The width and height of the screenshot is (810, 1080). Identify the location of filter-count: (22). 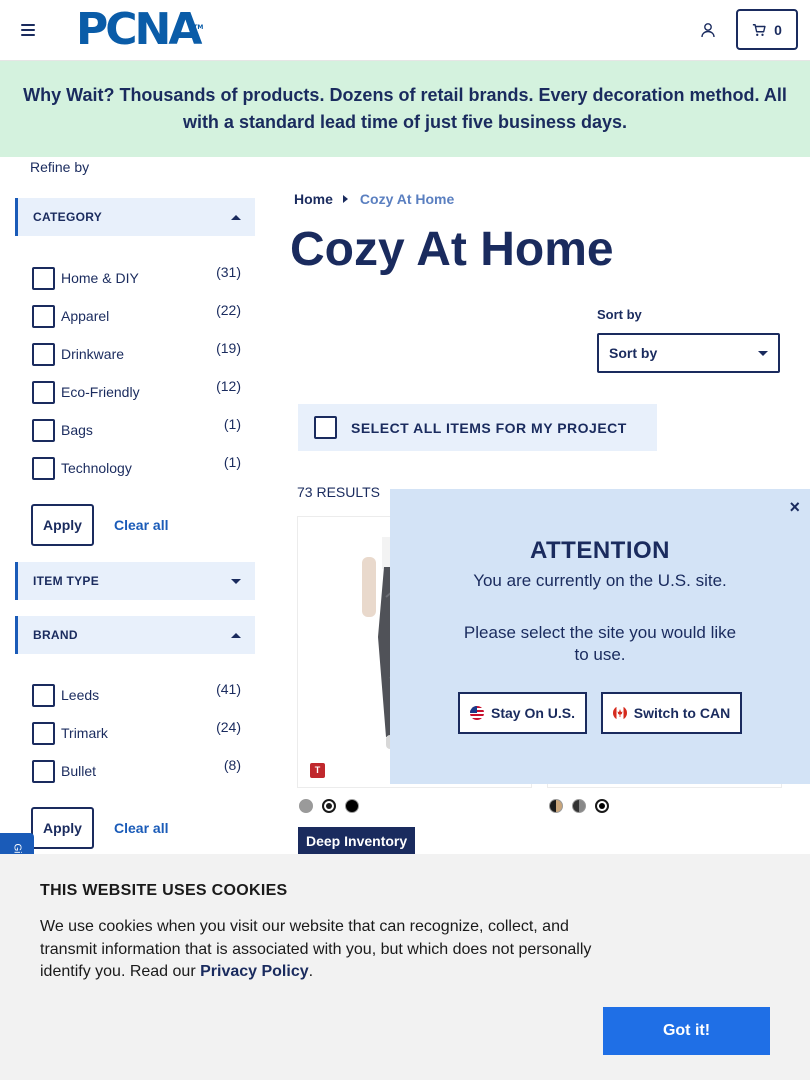
(228, 310).